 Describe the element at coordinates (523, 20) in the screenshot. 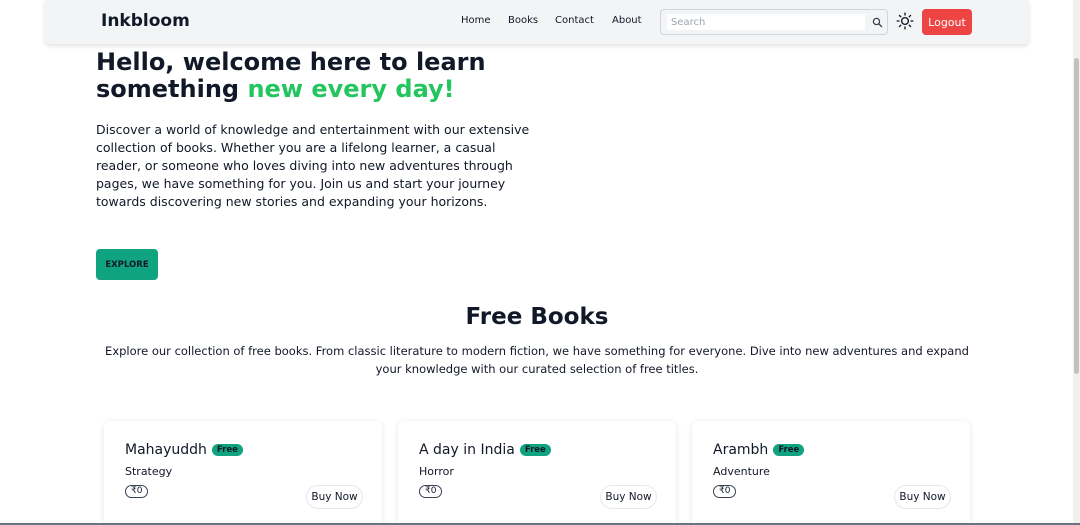

I see `nav-link-books: Books` at that location.